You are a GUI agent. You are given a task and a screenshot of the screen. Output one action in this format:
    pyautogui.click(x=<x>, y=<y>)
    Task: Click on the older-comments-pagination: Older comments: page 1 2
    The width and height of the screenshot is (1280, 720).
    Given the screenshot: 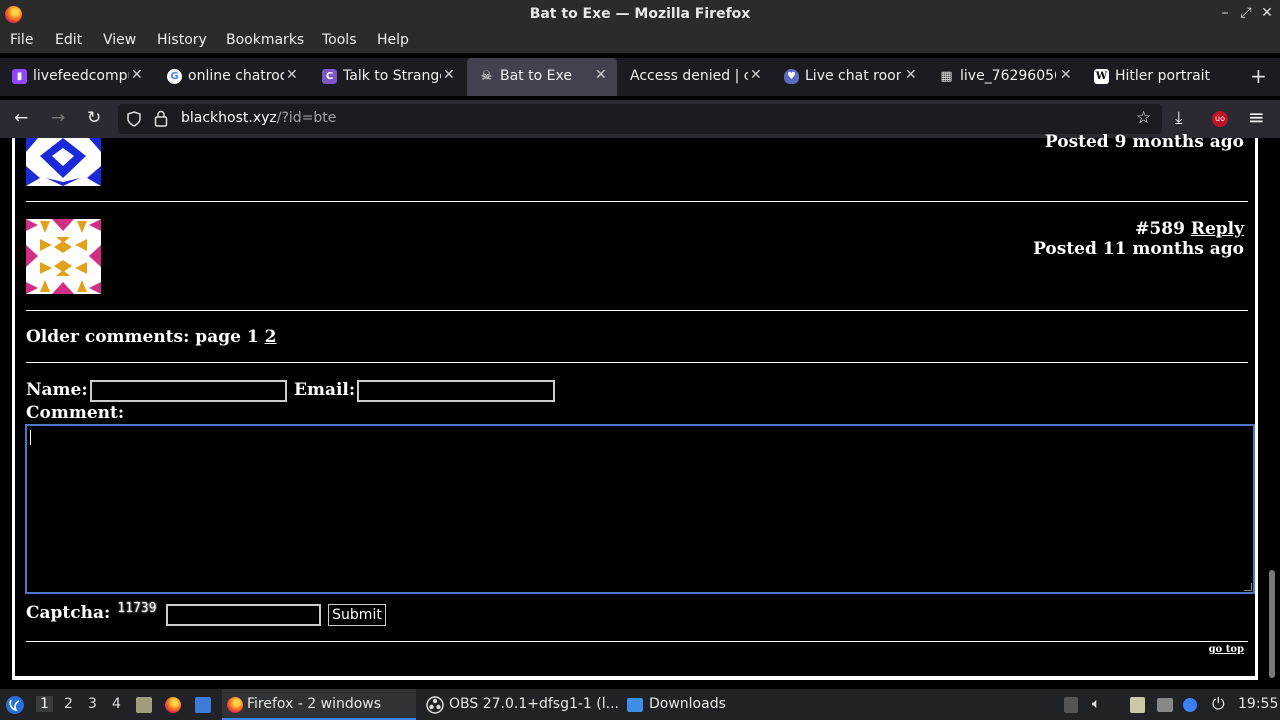 What is the action you would take?
    pyautogui.click(x=151, y=337)
    